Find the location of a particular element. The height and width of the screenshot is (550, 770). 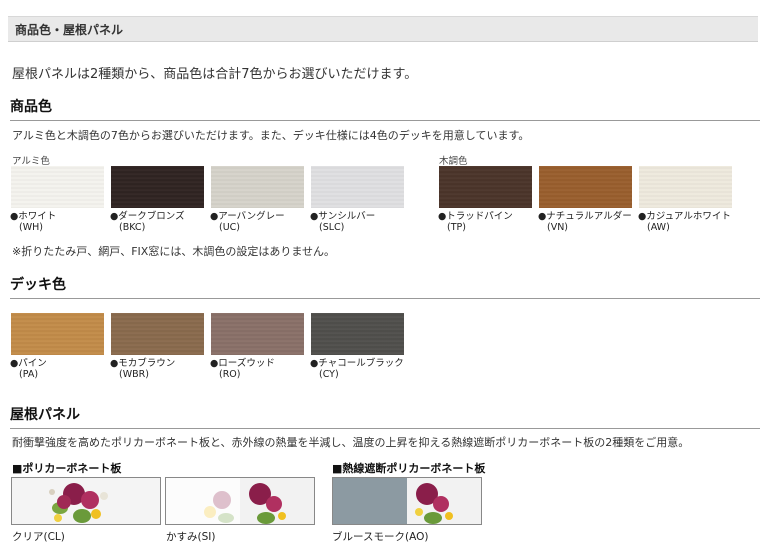

panel-image-blue-smoke is located at coordinates (407, 501).